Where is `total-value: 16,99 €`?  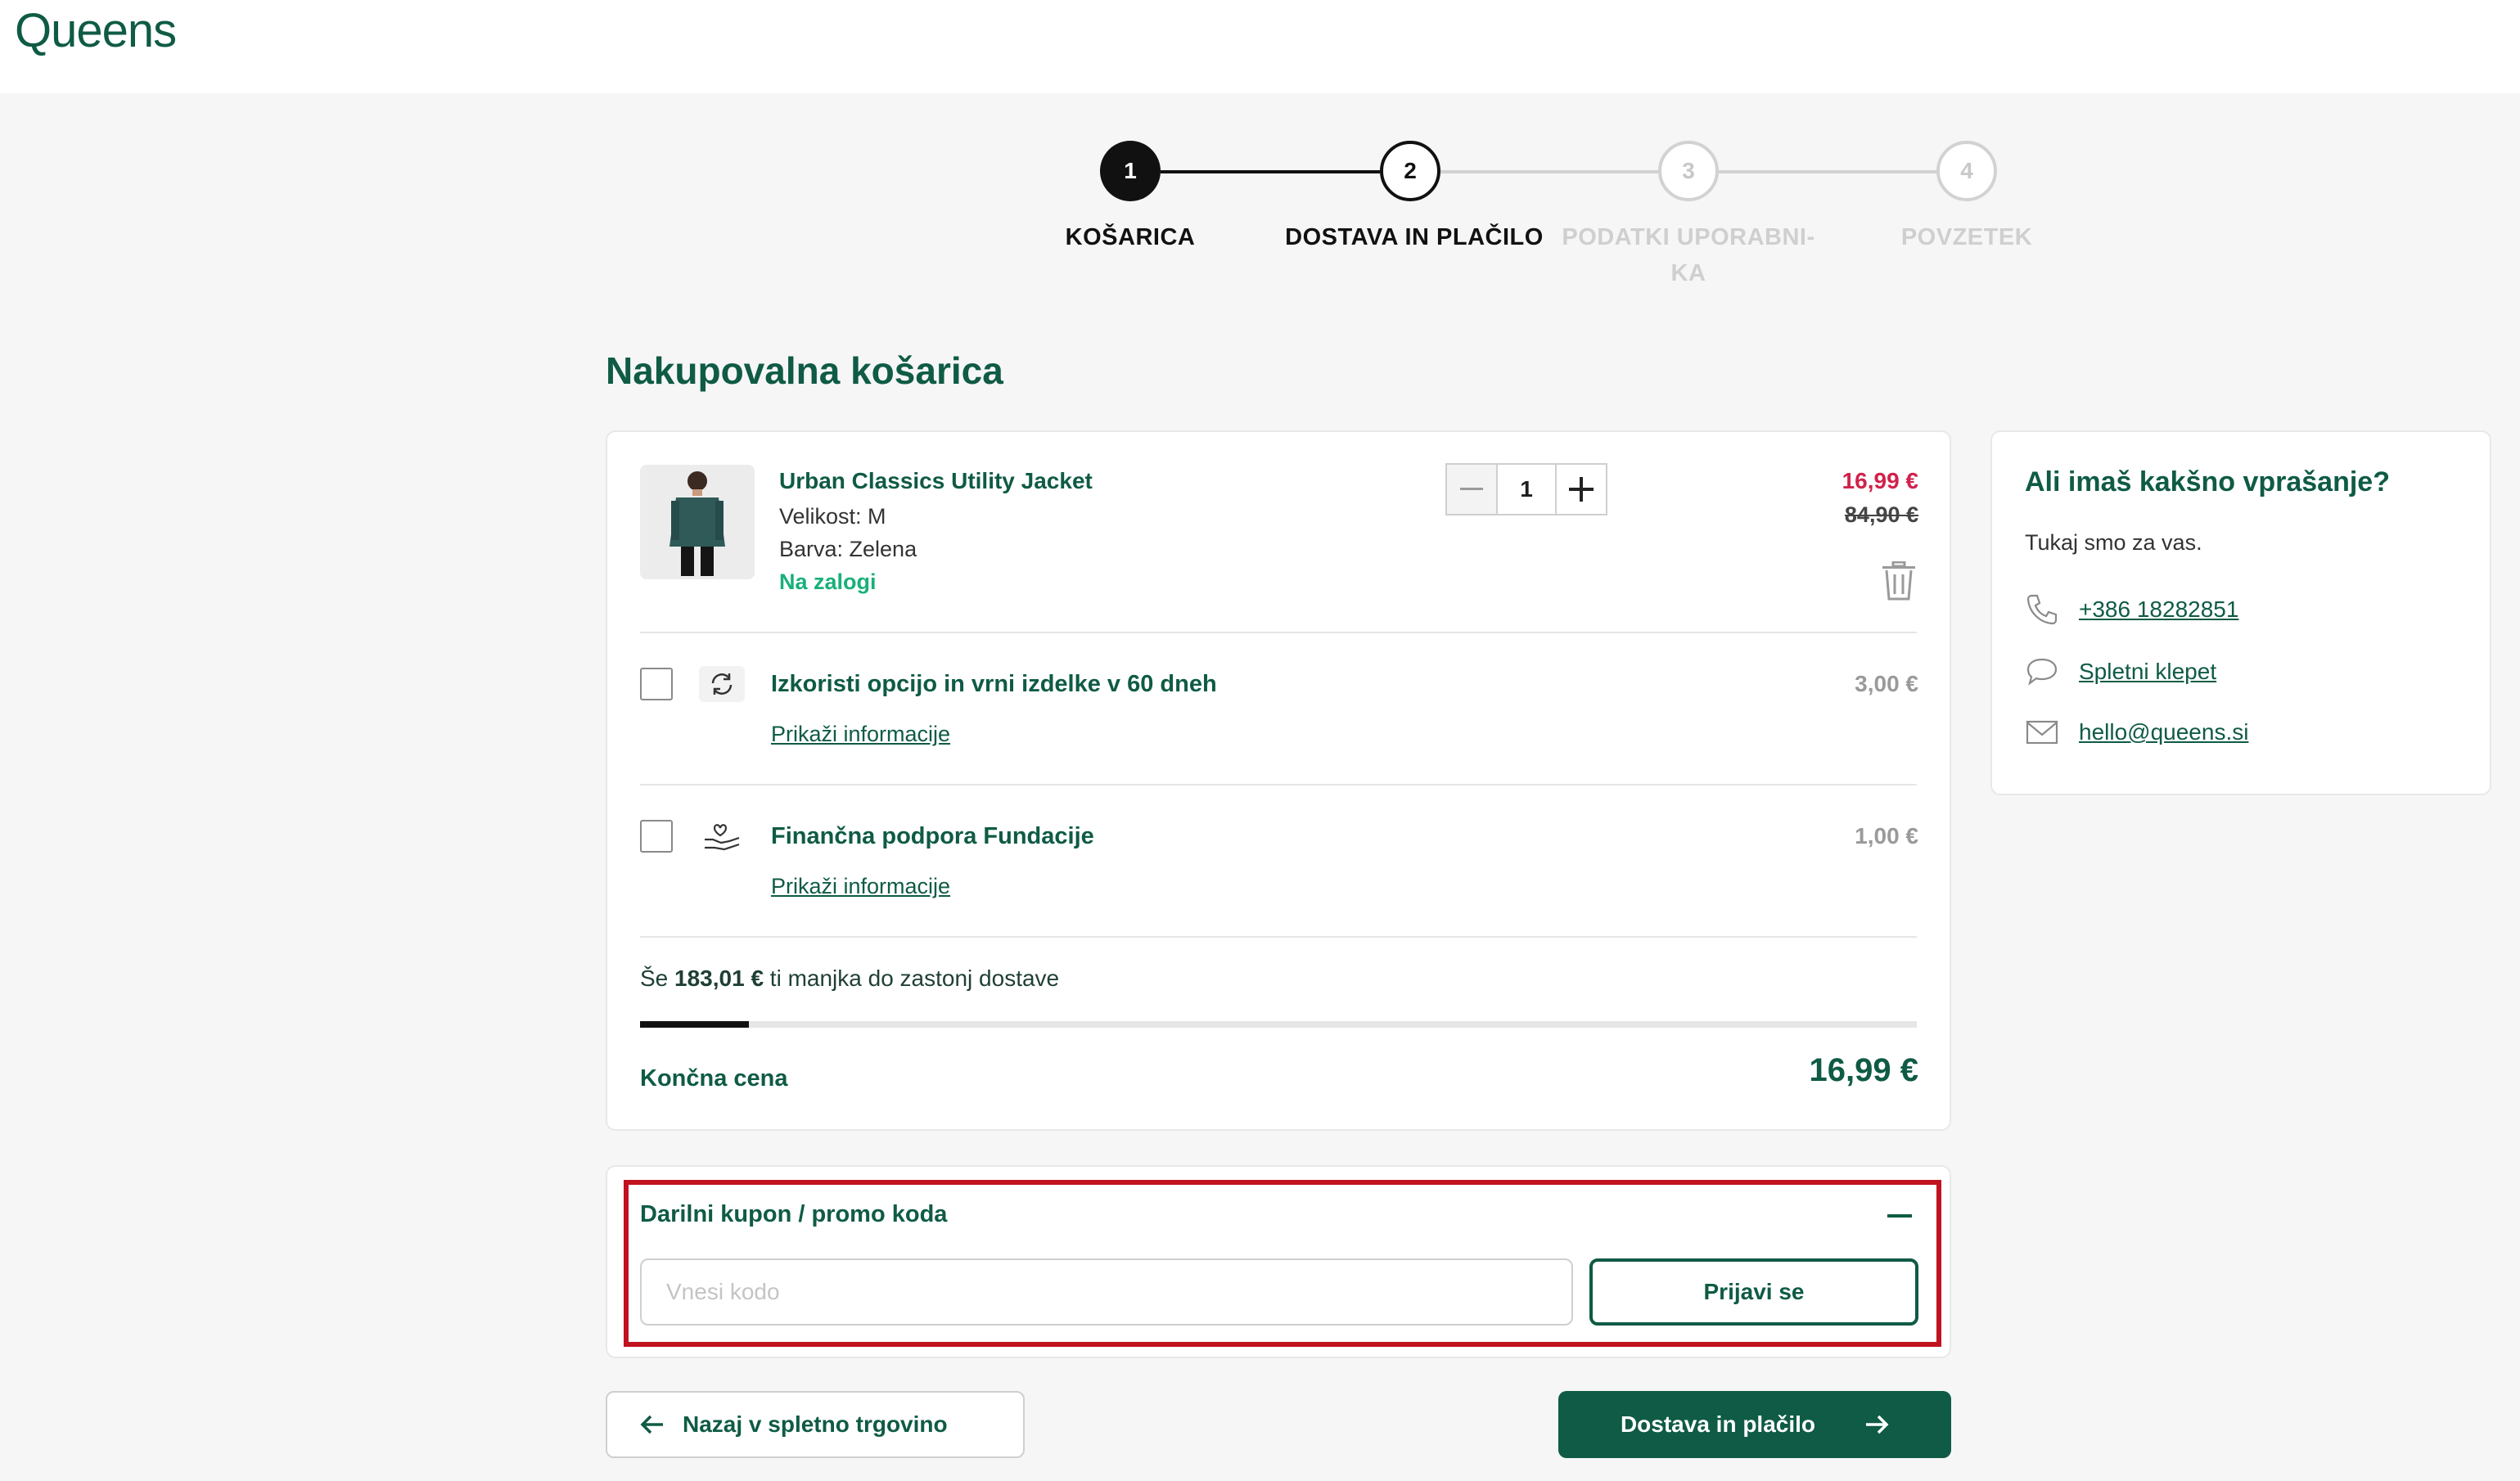 total-value: 16,99 € is located at coordinates (1864, 1070).